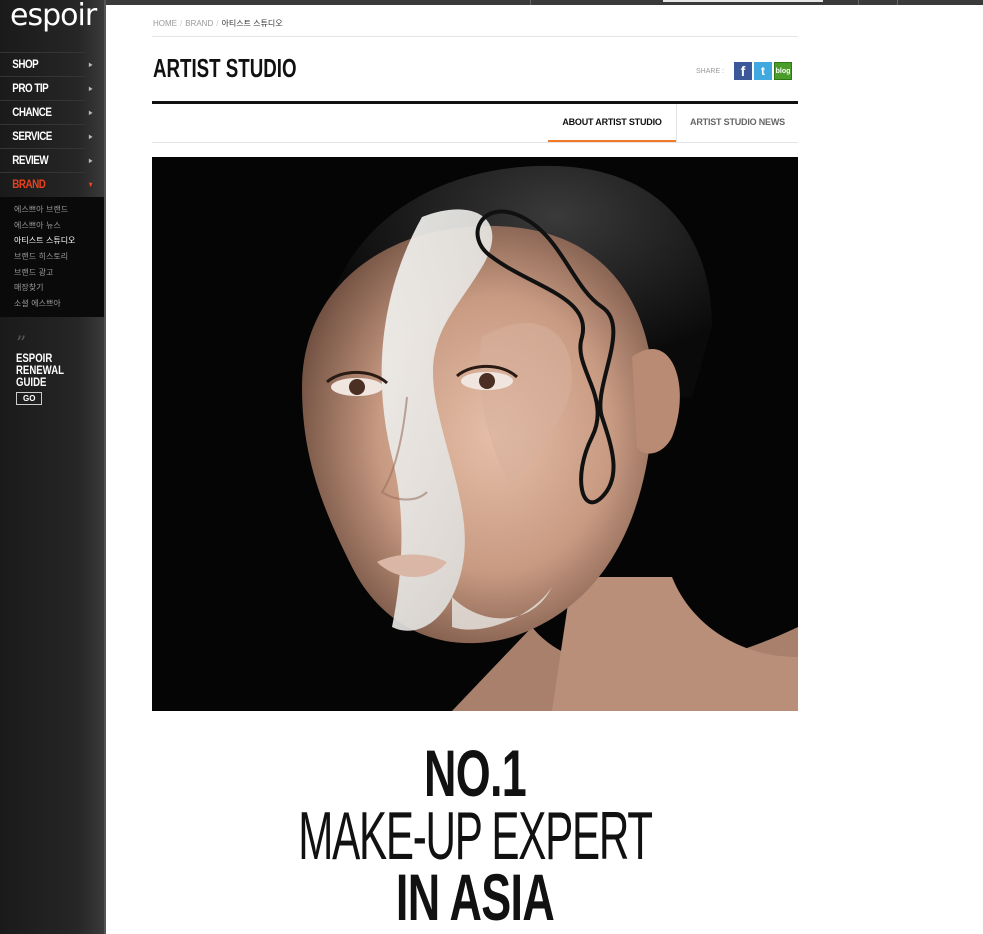 The height and width of the screenshot is (934, 983). I want to click on blog-share-button: blog, so click(783, 71).